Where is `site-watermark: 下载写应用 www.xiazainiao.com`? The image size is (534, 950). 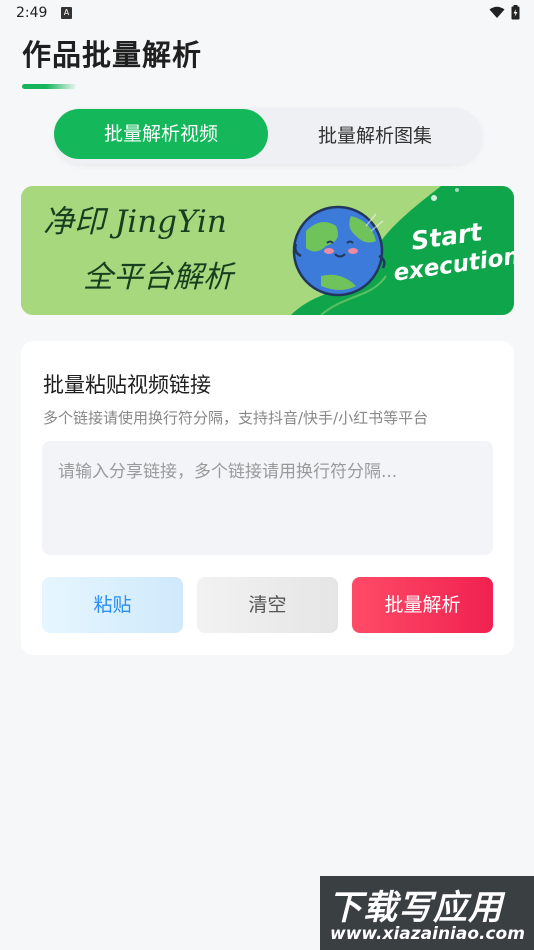
site-watermark: 下载写应用 www.xiazainiao.com is located at coordinates (427, 913).